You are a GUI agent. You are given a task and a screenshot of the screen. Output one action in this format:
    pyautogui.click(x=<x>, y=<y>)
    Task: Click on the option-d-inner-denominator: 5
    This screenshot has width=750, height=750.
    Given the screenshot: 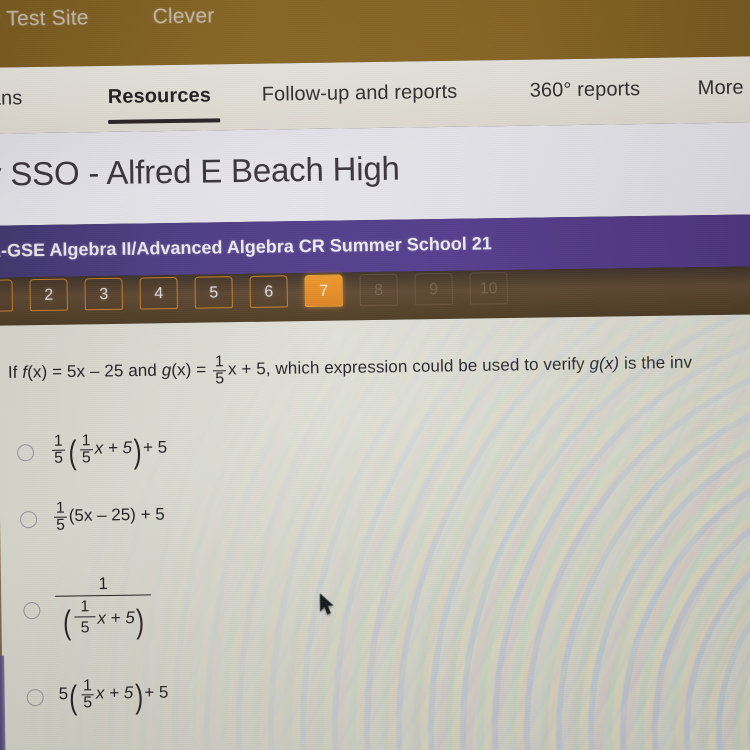 What is the action you would take?
    pyautogui.click(x=88, y=703)
    